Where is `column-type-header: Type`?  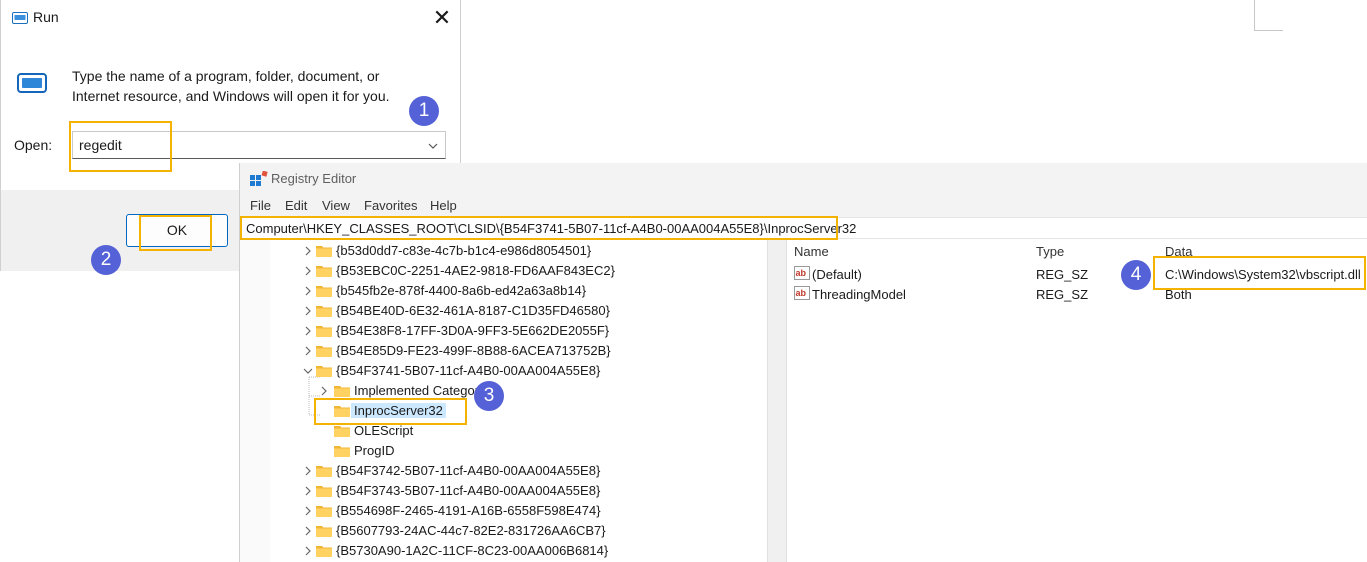
column-type-header: Type is located at coordinates (1050, 251).